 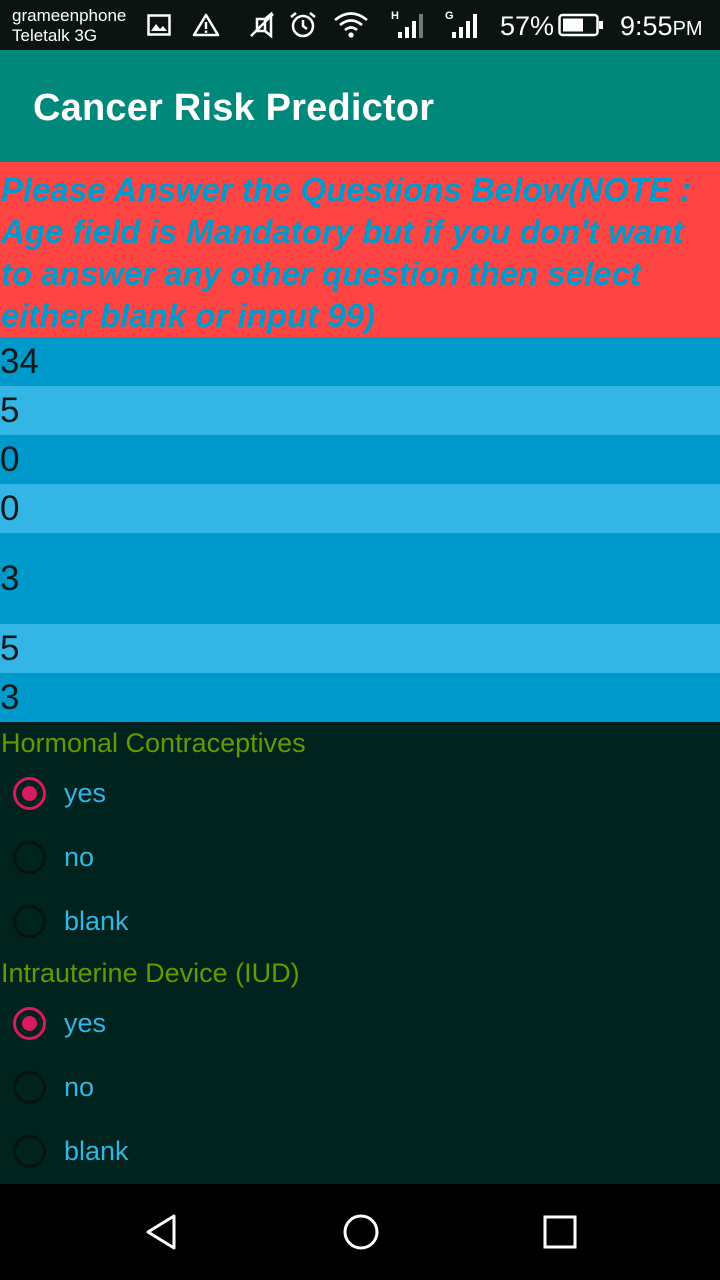 I want to click on battery-icon, so click(x=581, y=25).